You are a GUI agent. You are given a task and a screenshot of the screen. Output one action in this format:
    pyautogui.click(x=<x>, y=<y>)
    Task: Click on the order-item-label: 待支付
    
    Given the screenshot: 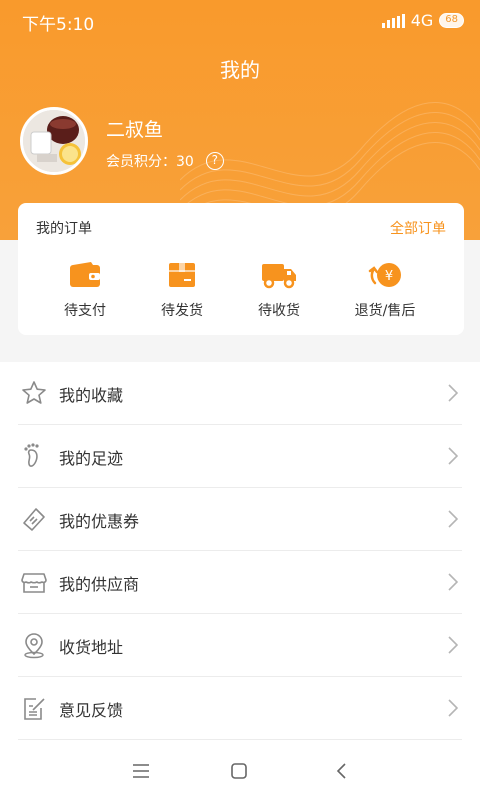 What is the action you would take?
    pyautogui.click(x=85, y=311)
    